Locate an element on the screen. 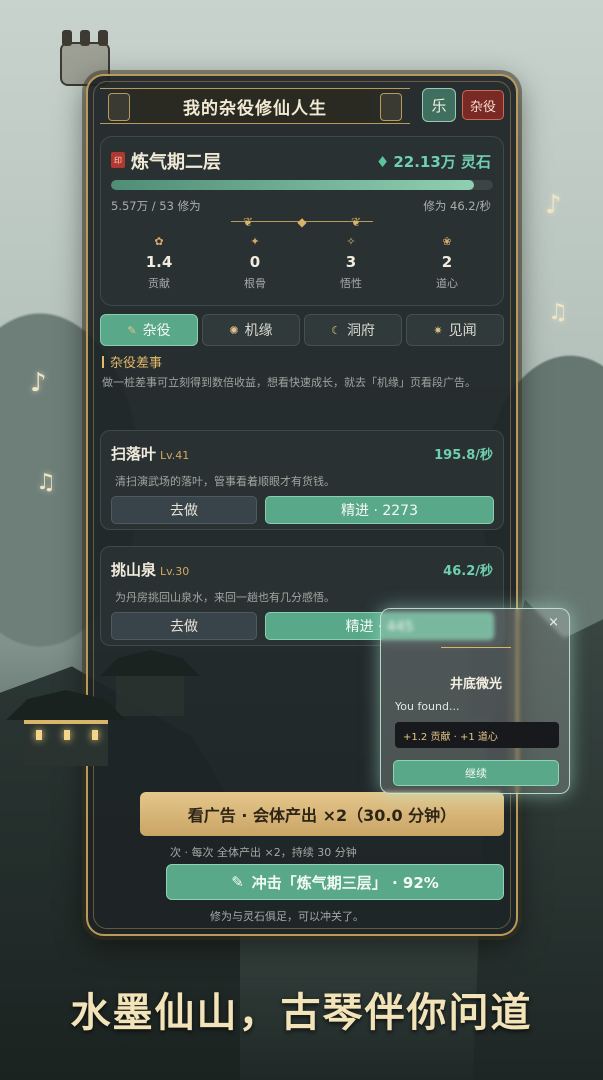  tab-news: ✷ 见闻 is located at coordinates (455, 330).